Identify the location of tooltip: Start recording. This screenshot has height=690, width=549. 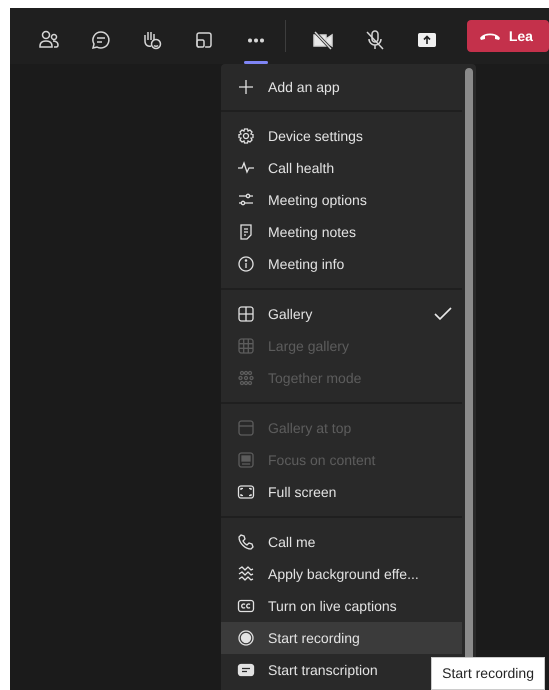
(488, 673).